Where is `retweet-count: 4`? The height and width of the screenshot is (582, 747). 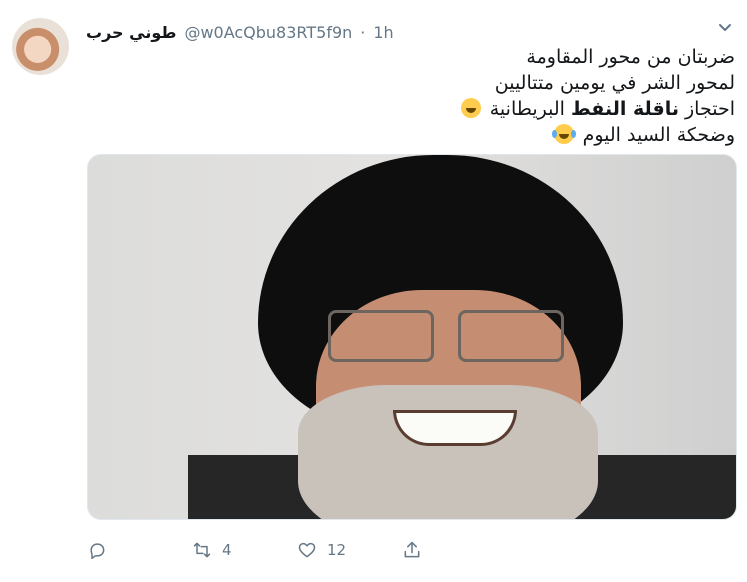
retweet-count: 4 is located at coordinates (227, 550).